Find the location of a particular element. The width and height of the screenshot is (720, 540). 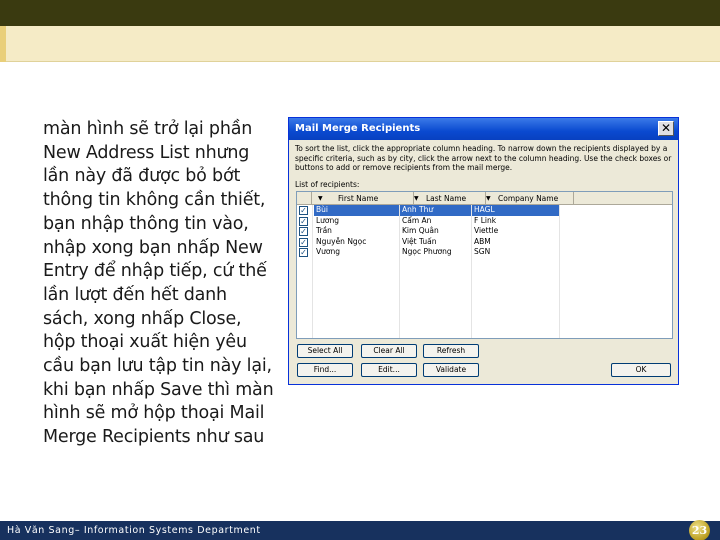

table-row: ✓ Lương Cẩm An F Link is located at coordinates (484, 221).